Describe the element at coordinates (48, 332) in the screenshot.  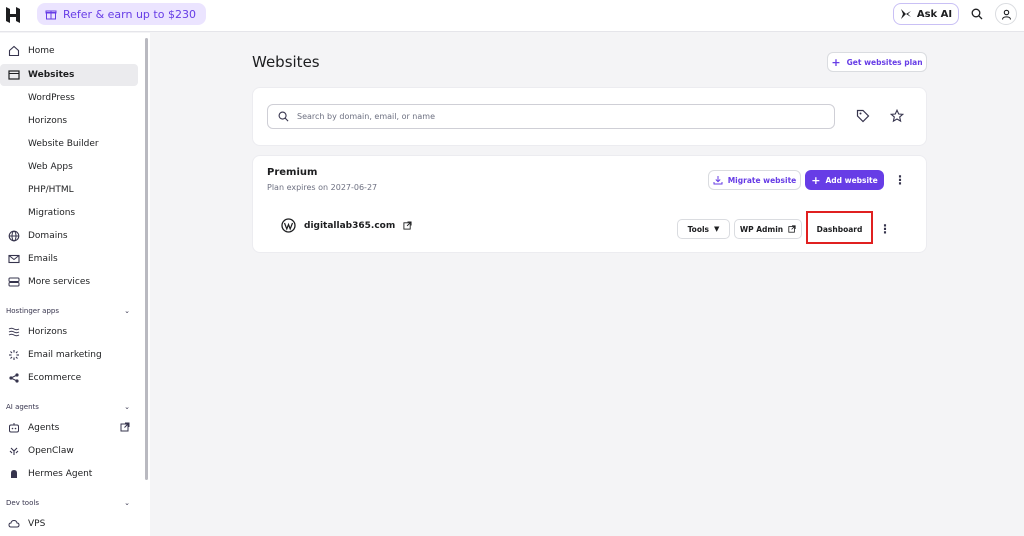
I see `sidebar-item-label: Horizons` at that location.